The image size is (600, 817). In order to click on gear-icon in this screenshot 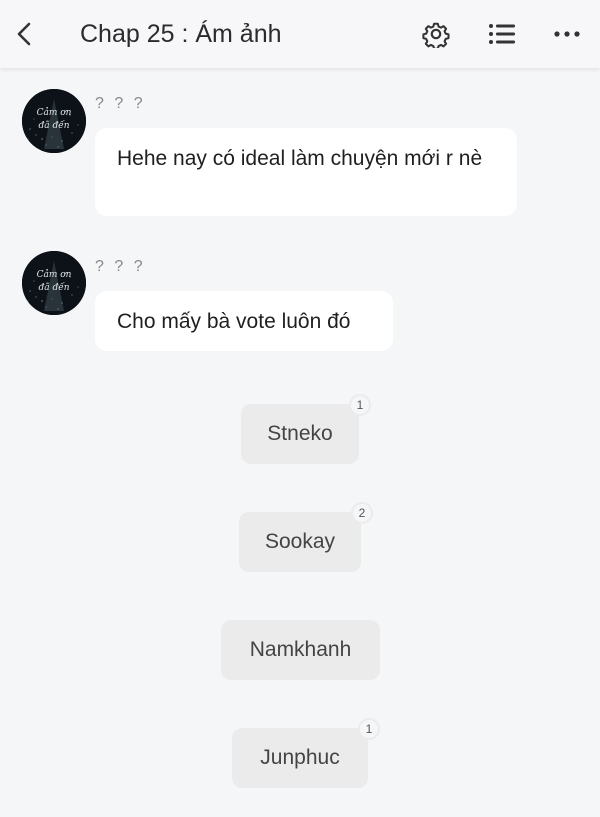, I will do `click(436, 35)`.